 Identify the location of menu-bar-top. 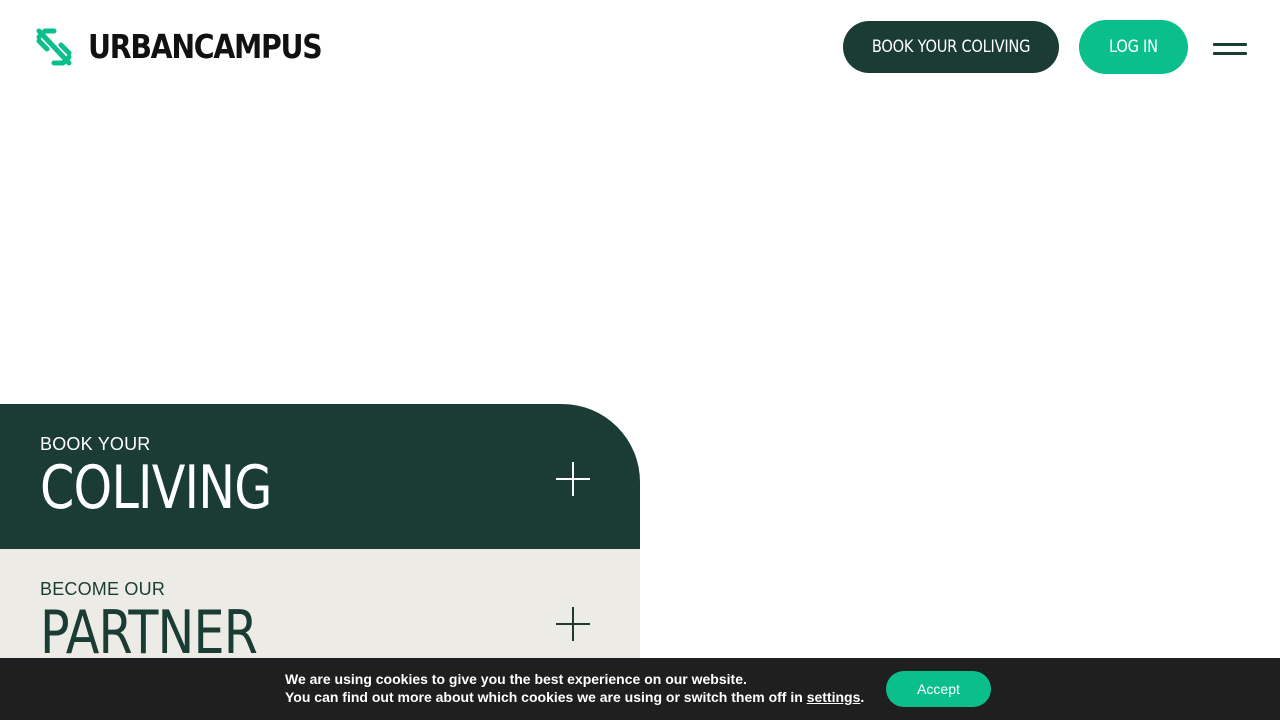
(1230, 44).